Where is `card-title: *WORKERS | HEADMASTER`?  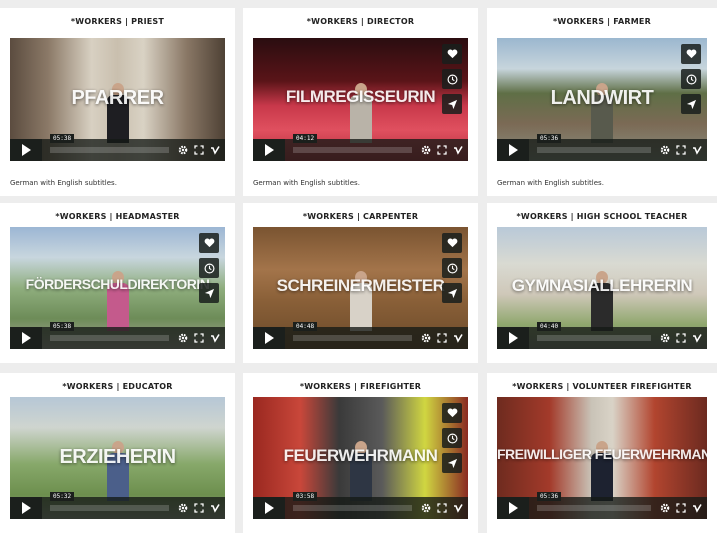 card-title: *WORKERS | HEADMASTER is located at coordinates (117, 216).